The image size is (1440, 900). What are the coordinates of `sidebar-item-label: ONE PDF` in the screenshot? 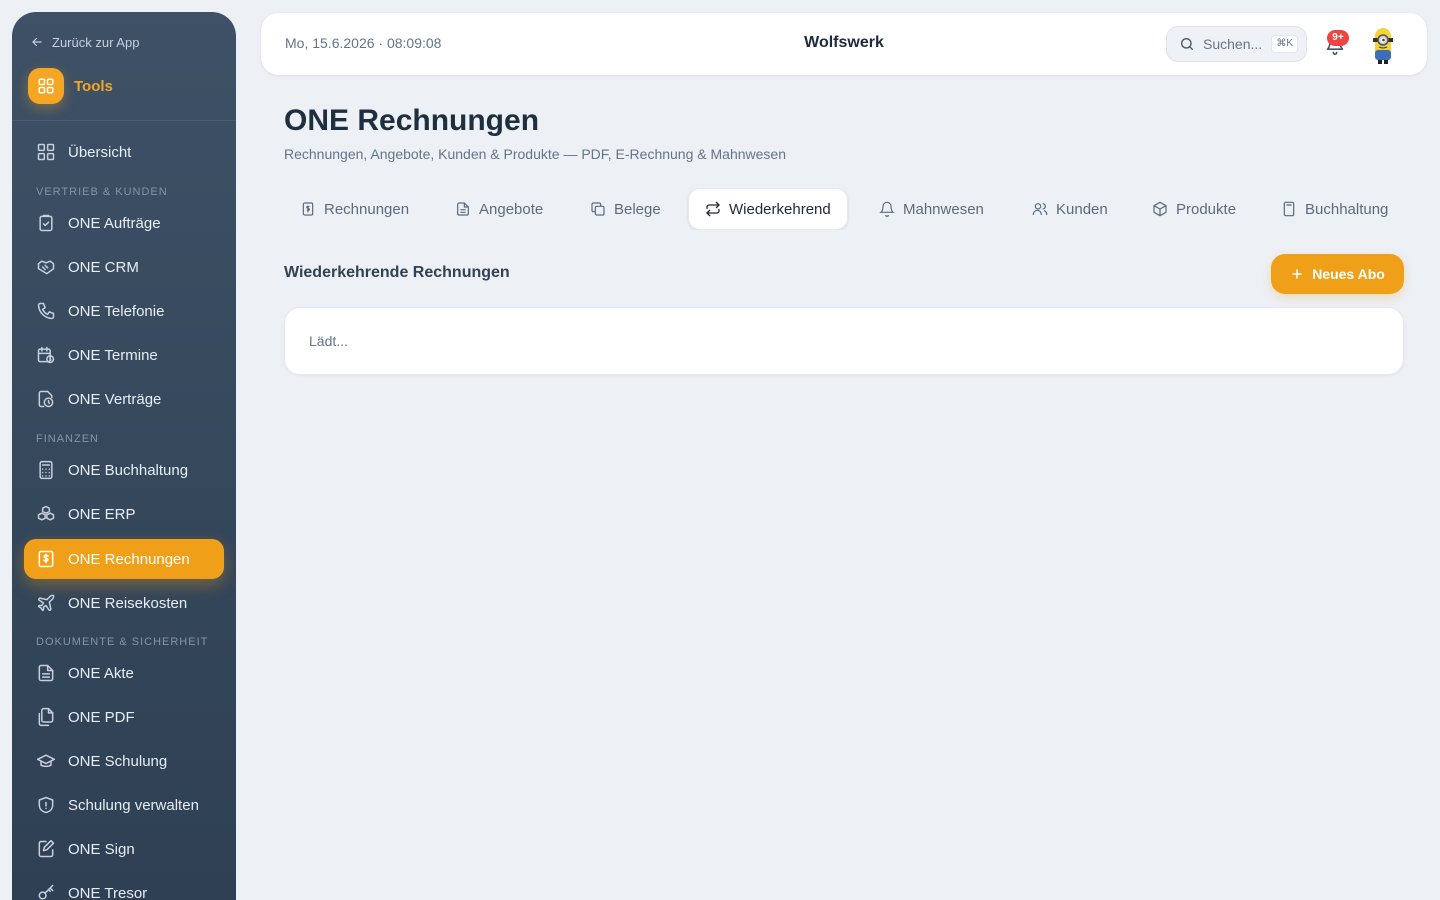 It's located at (101, 717).